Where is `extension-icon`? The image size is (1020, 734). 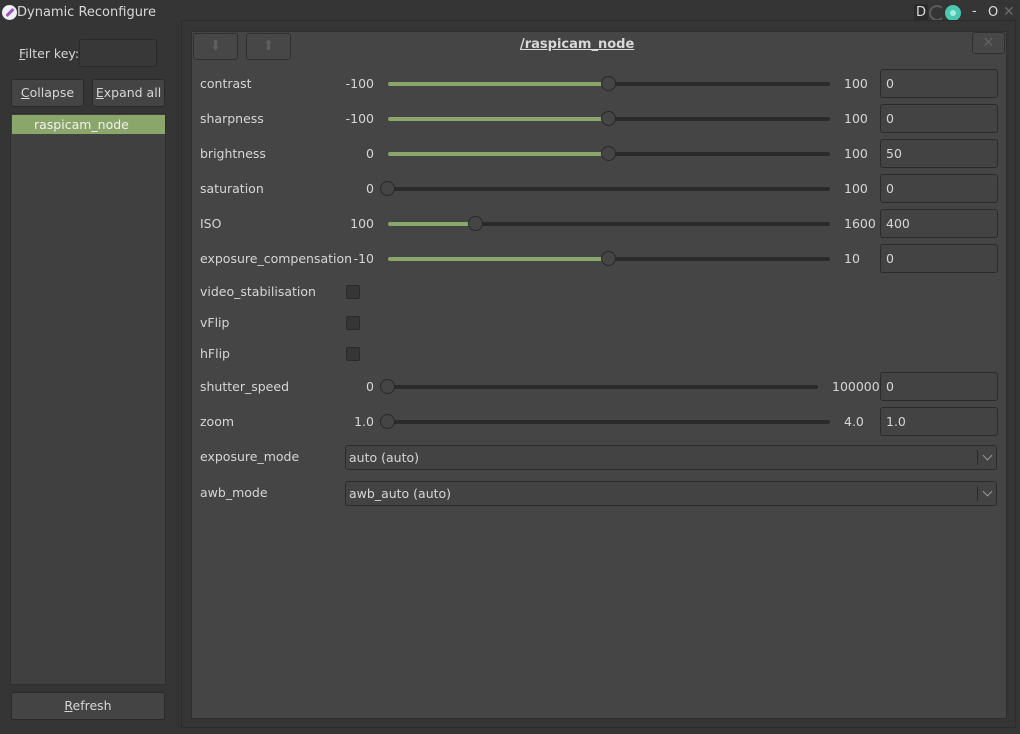
extension-icon is located at coordinates (953, 13).